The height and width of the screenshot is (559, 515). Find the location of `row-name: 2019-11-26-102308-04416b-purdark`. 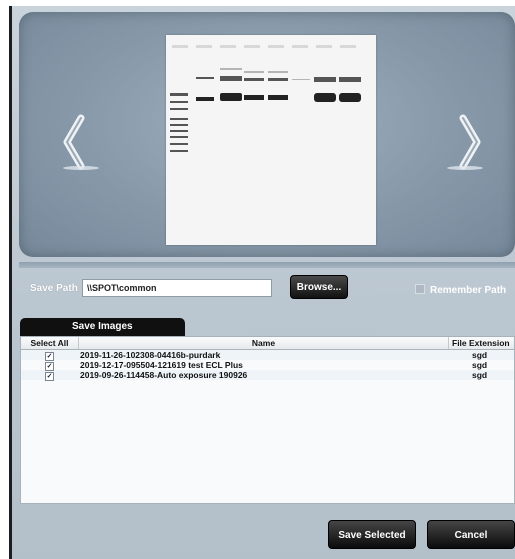

row-name: 2019-11-26-102308-04416b-purdark is located at coordinates (150, 355).